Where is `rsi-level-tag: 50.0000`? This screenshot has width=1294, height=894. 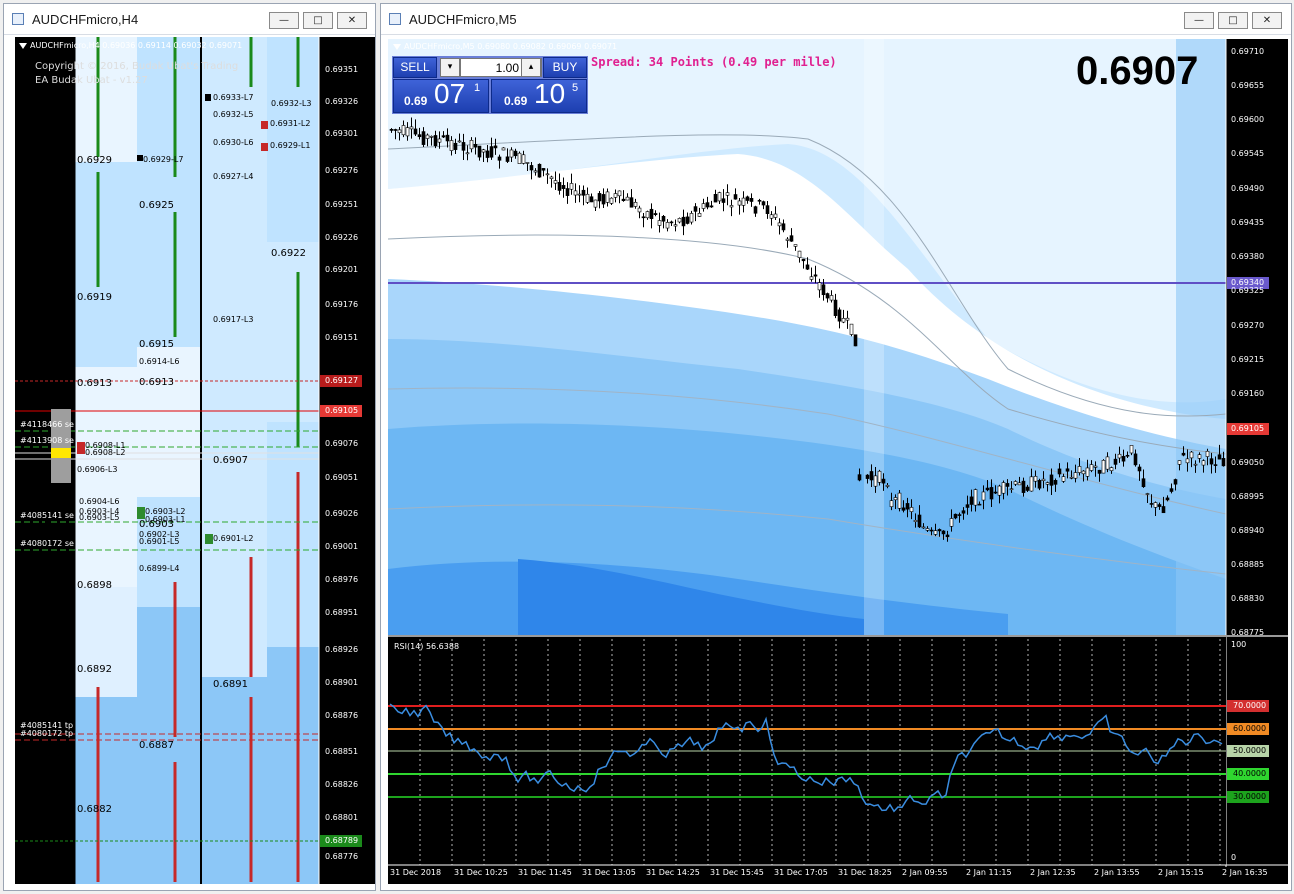 rsi-level-tag: 50.0000 is located at coordinates (1250, 750).